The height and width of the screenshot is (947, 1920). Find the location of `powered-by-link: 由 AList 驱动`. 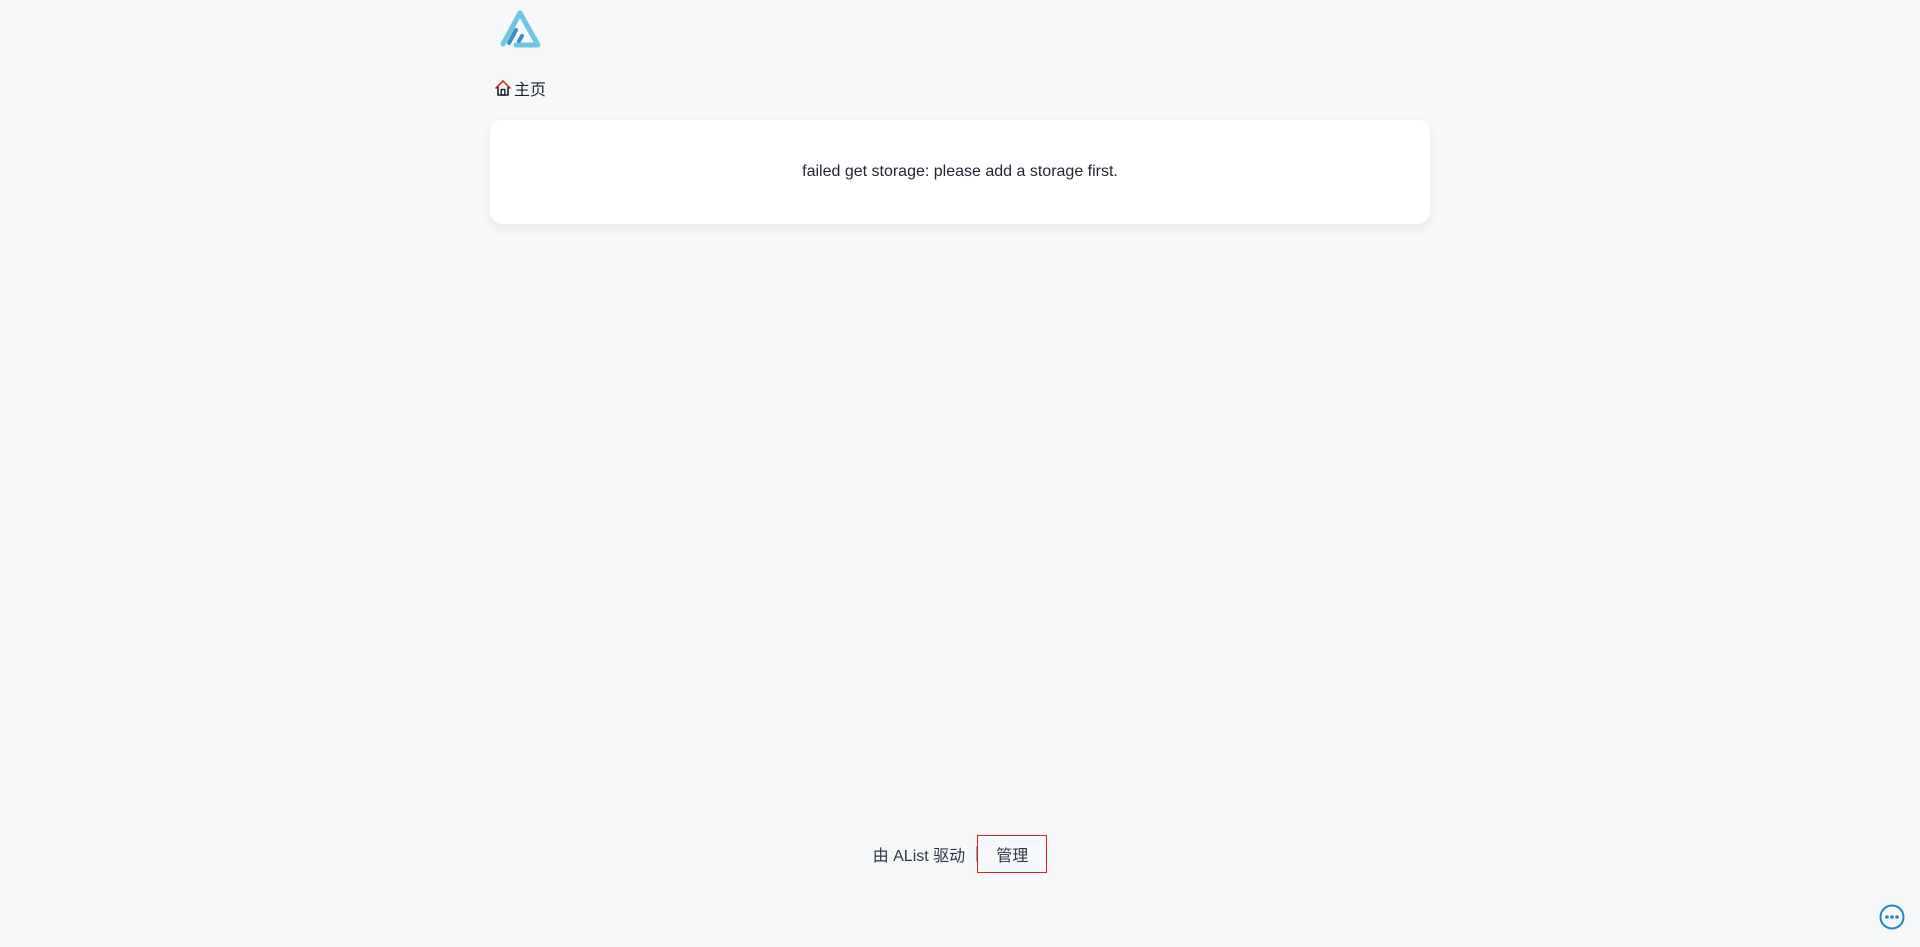

powered-by-link: 由 AList 驱动 is located at coordinates (919, 854).